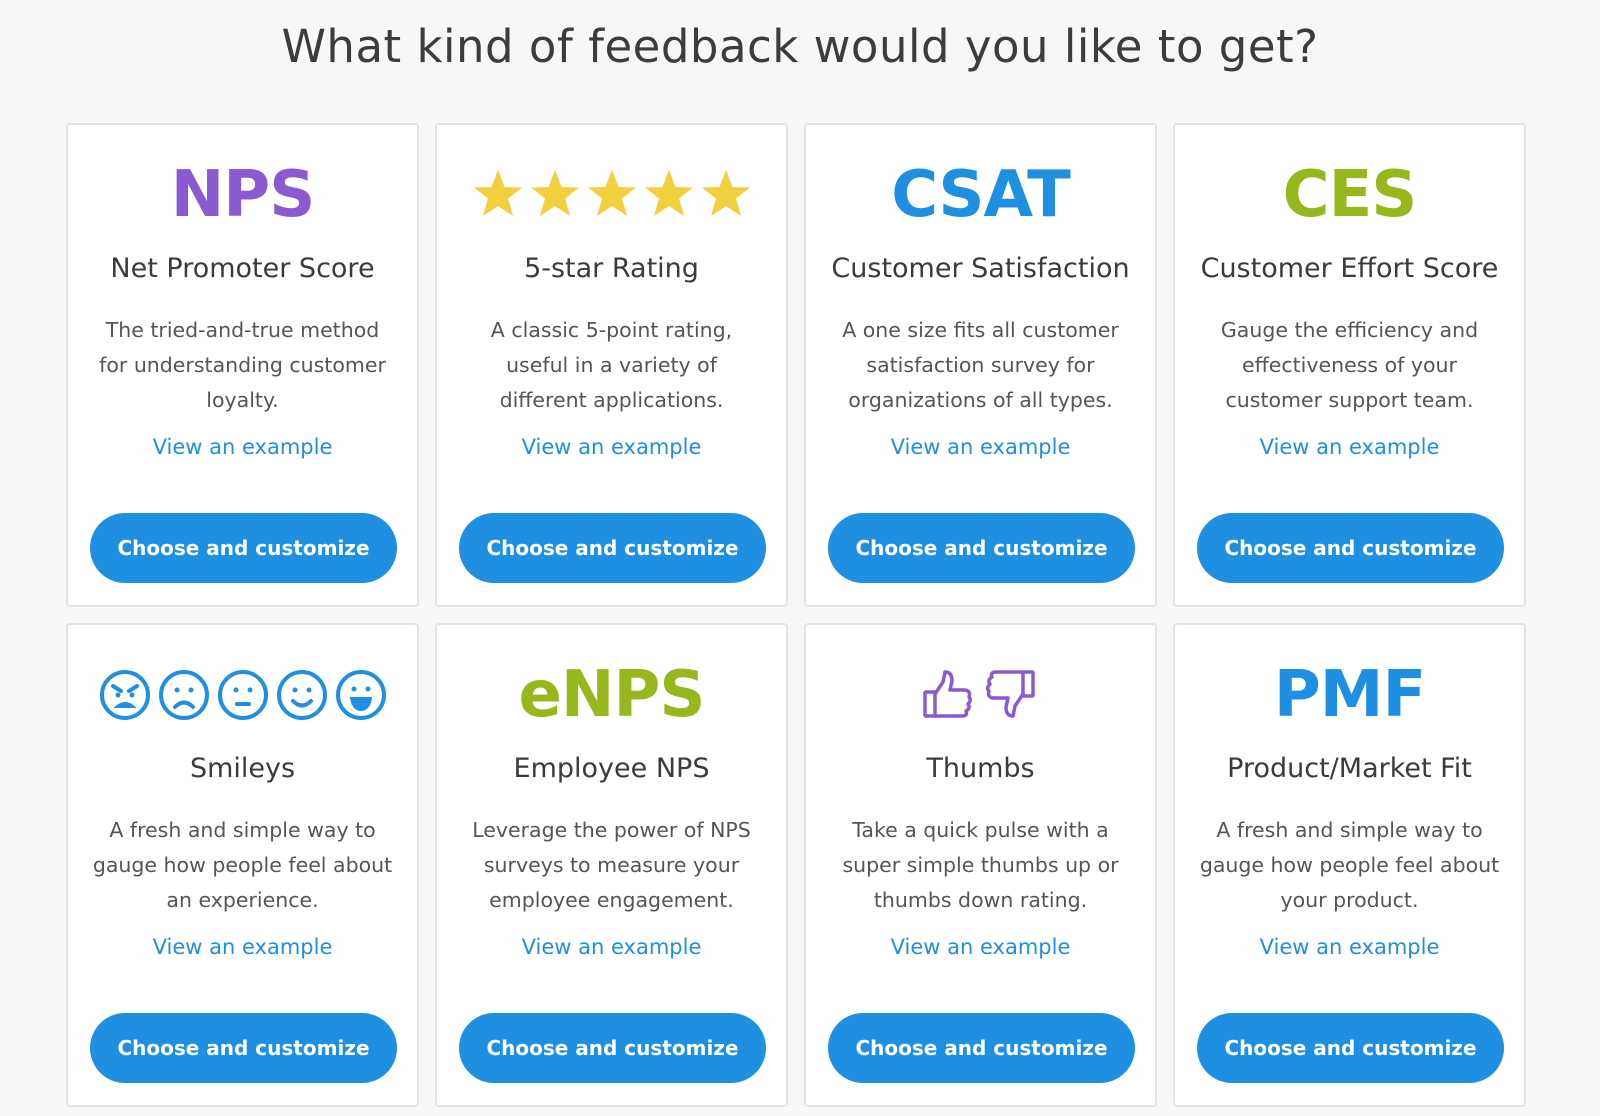 The height and width of the screenshot is (1116, 1600). I want to click on nps-logo: NPS, so click(242, 195).